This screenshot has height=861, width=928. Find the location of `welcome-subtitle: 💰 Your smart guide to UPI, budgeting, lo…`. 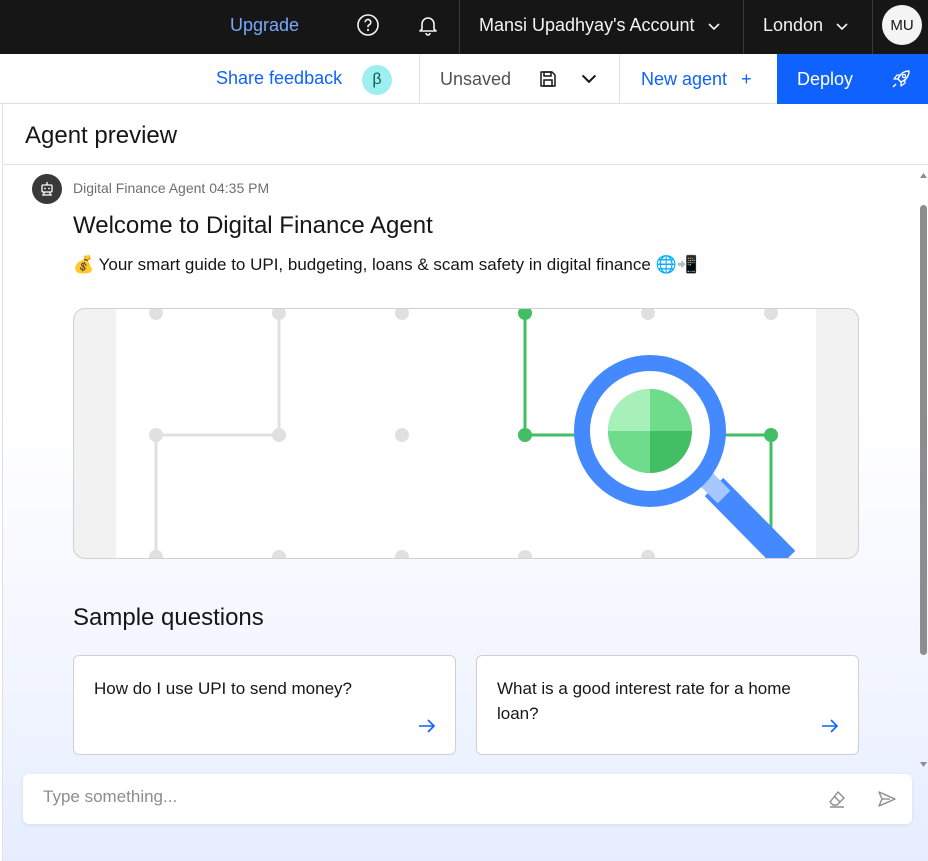

welcome-subtitle: 💰 Your smart guide to UPI, budgeting, lo… is located at coordinates (385, 264).